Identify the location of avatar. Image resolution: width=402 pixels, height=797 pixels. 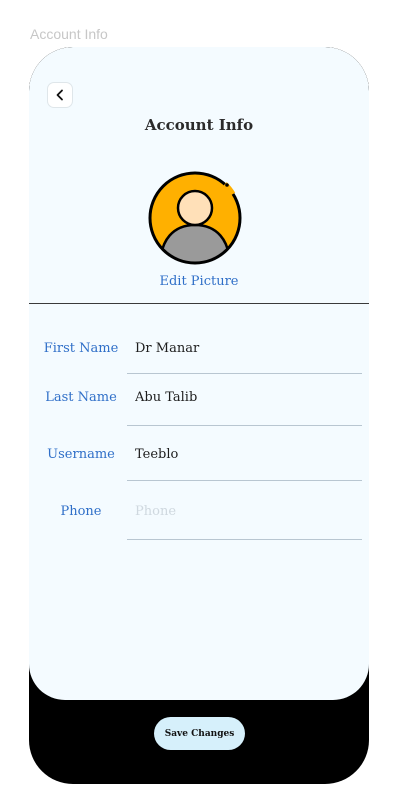
(195, 218).